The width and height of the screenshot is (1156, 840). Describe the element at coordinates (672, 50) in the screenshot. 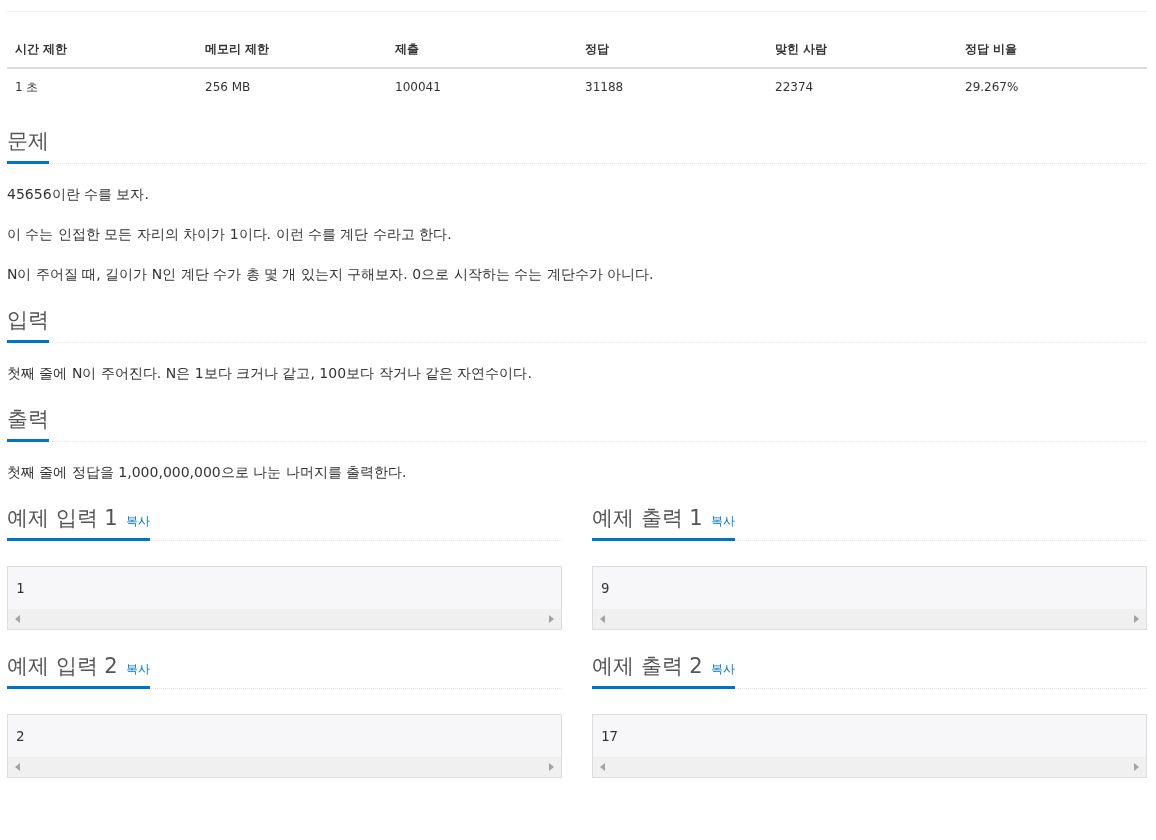

I see `column-header: 정답` at that location.